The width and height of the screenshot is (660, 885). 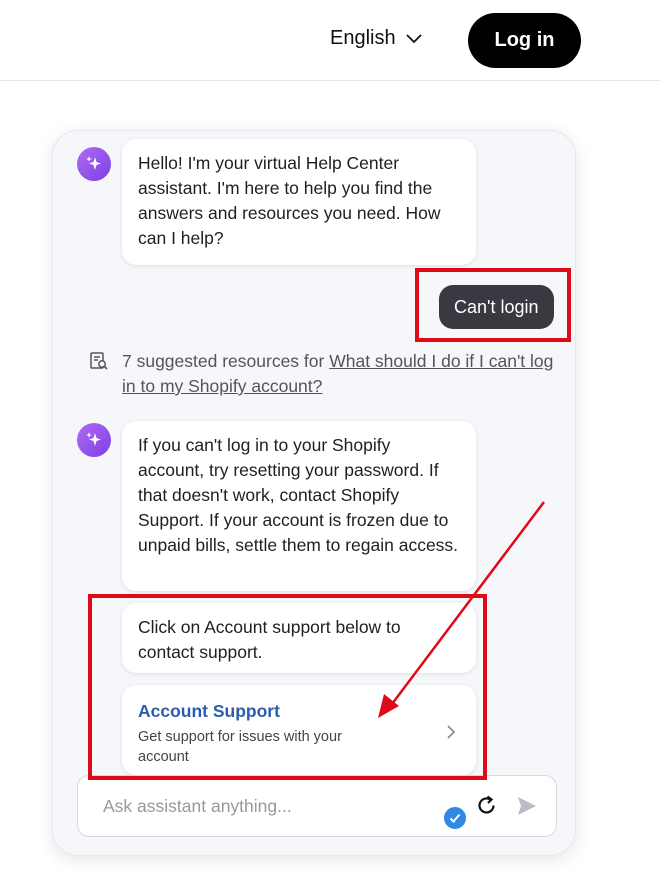 I want to click on top-bar: English Log in, so click(x=330, y=40).